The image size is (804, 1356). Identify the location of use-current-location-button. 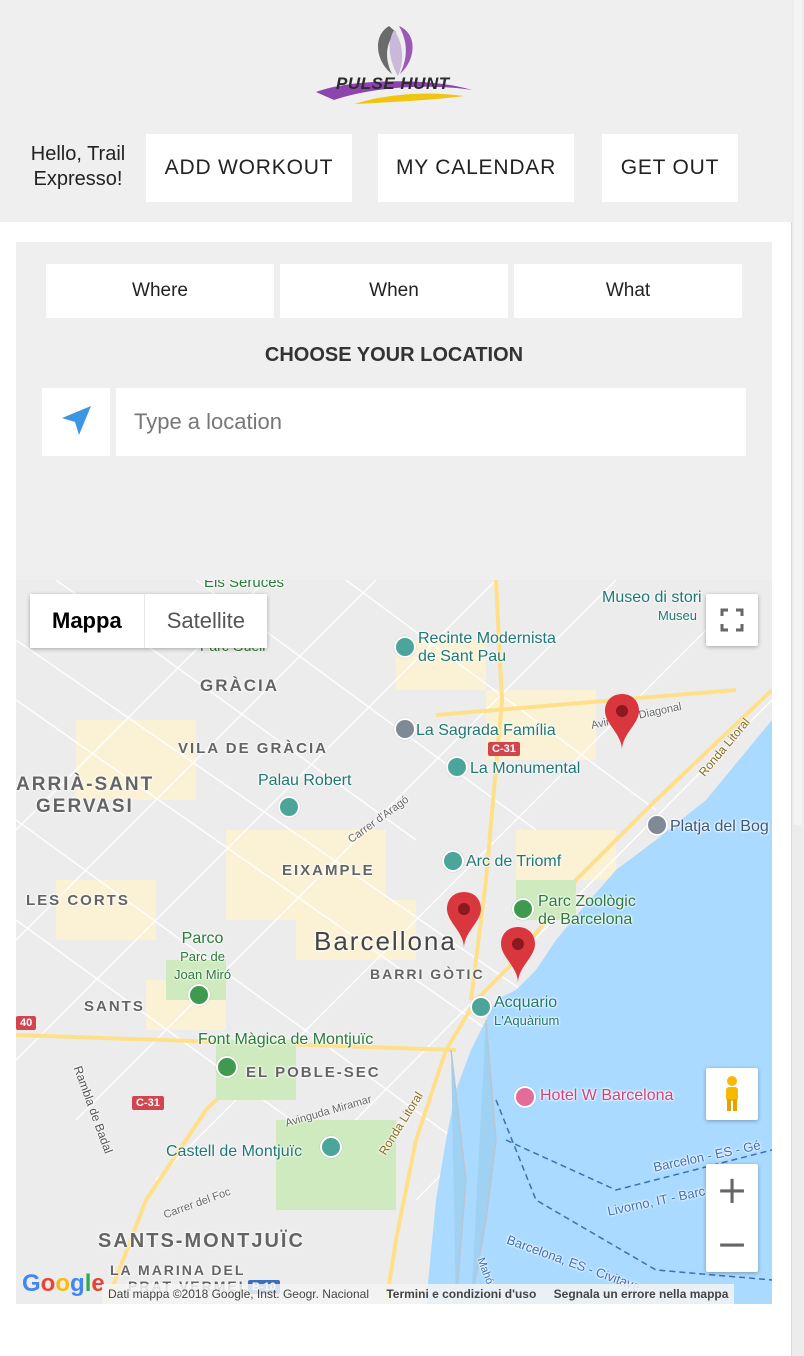
(76, 422).